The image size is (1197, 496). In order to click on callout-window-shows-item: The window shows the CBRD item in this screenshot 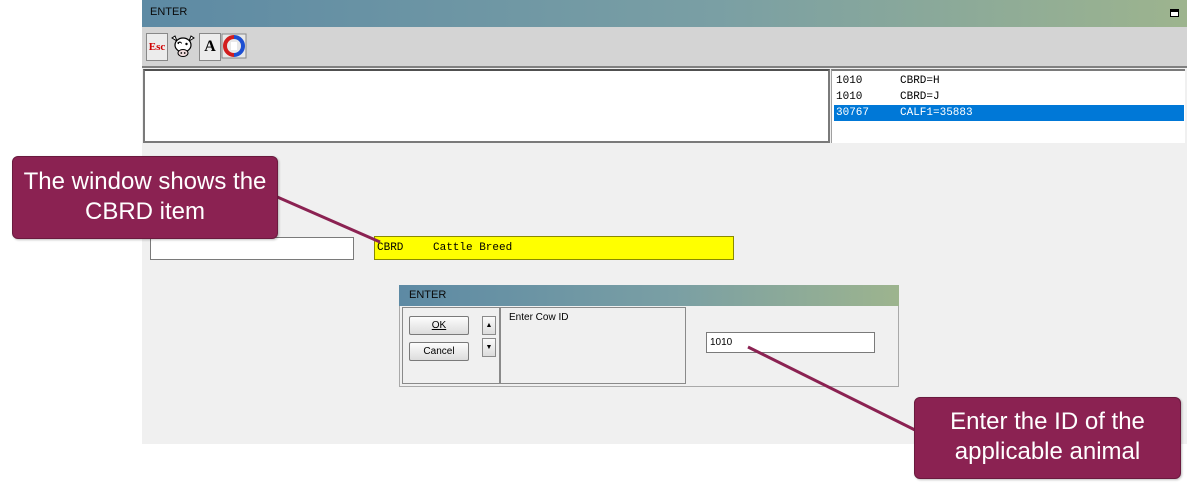, I will do `click(145, 197)`.